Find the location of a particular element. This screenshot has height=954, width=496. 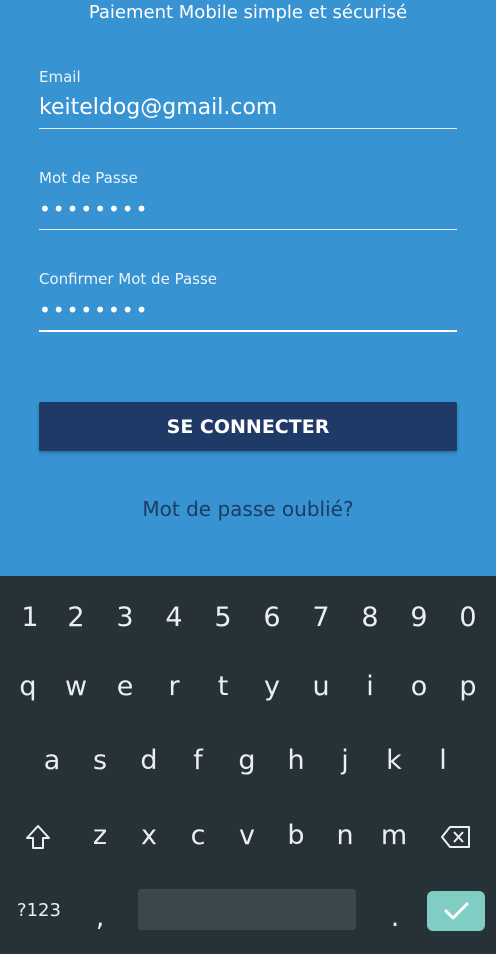

key-j: j is located at coordinates (345, 761).